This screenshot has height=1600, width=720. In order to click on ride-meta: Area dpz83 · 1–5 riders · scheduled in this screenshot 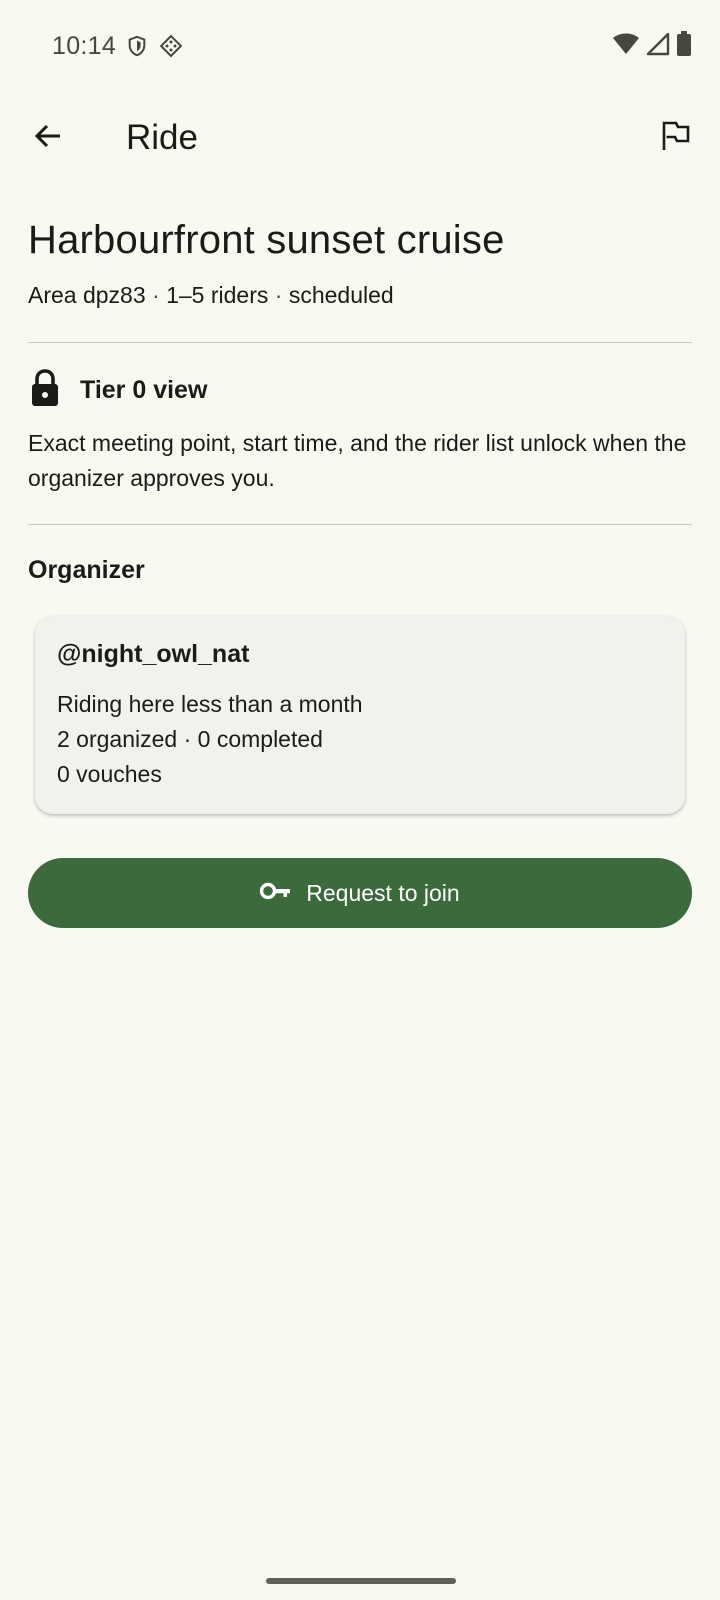, I will do `click(211, 295)`.